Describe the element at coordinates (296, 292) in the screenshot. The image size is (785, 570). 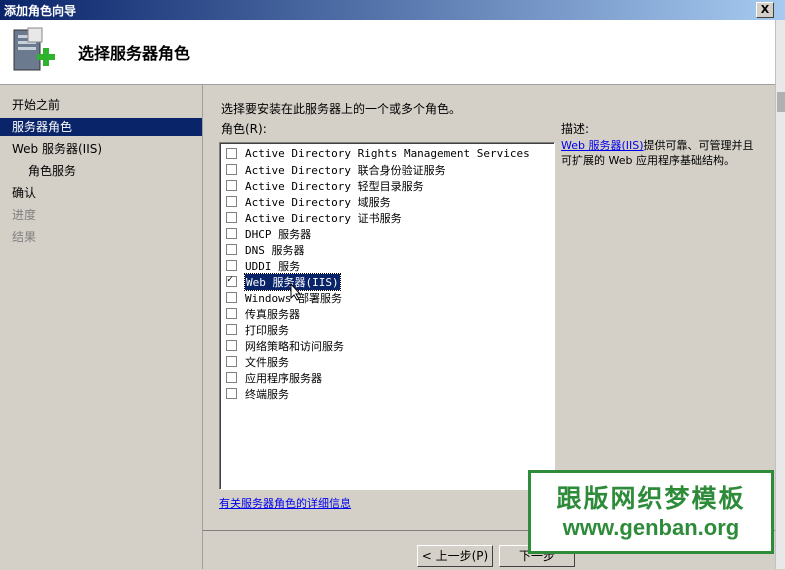
I see `mouse-cursor-icon` at that location.